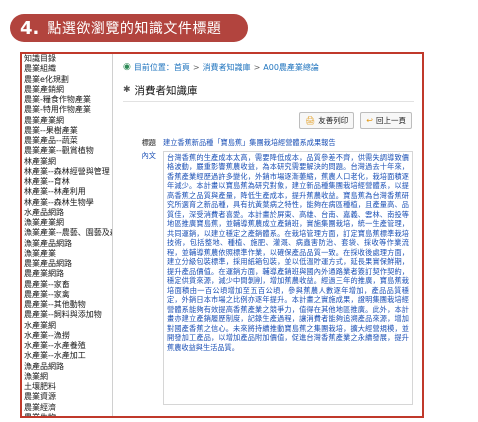  Describe the element at coordinates (67, 203) in the screenshot. I see `sidebar-item: 林產業--森林生物學` at that location.